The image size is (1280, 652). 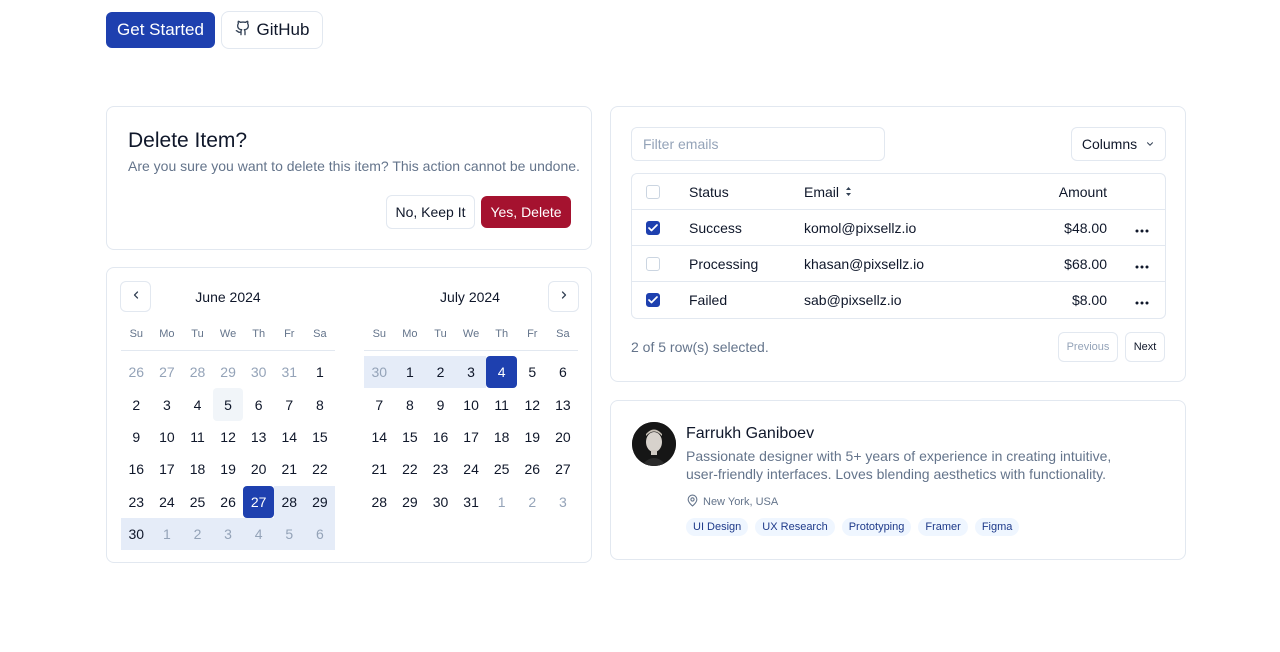 I want to click on delete-button: Yes, Delete, so click(x=526, y=212).